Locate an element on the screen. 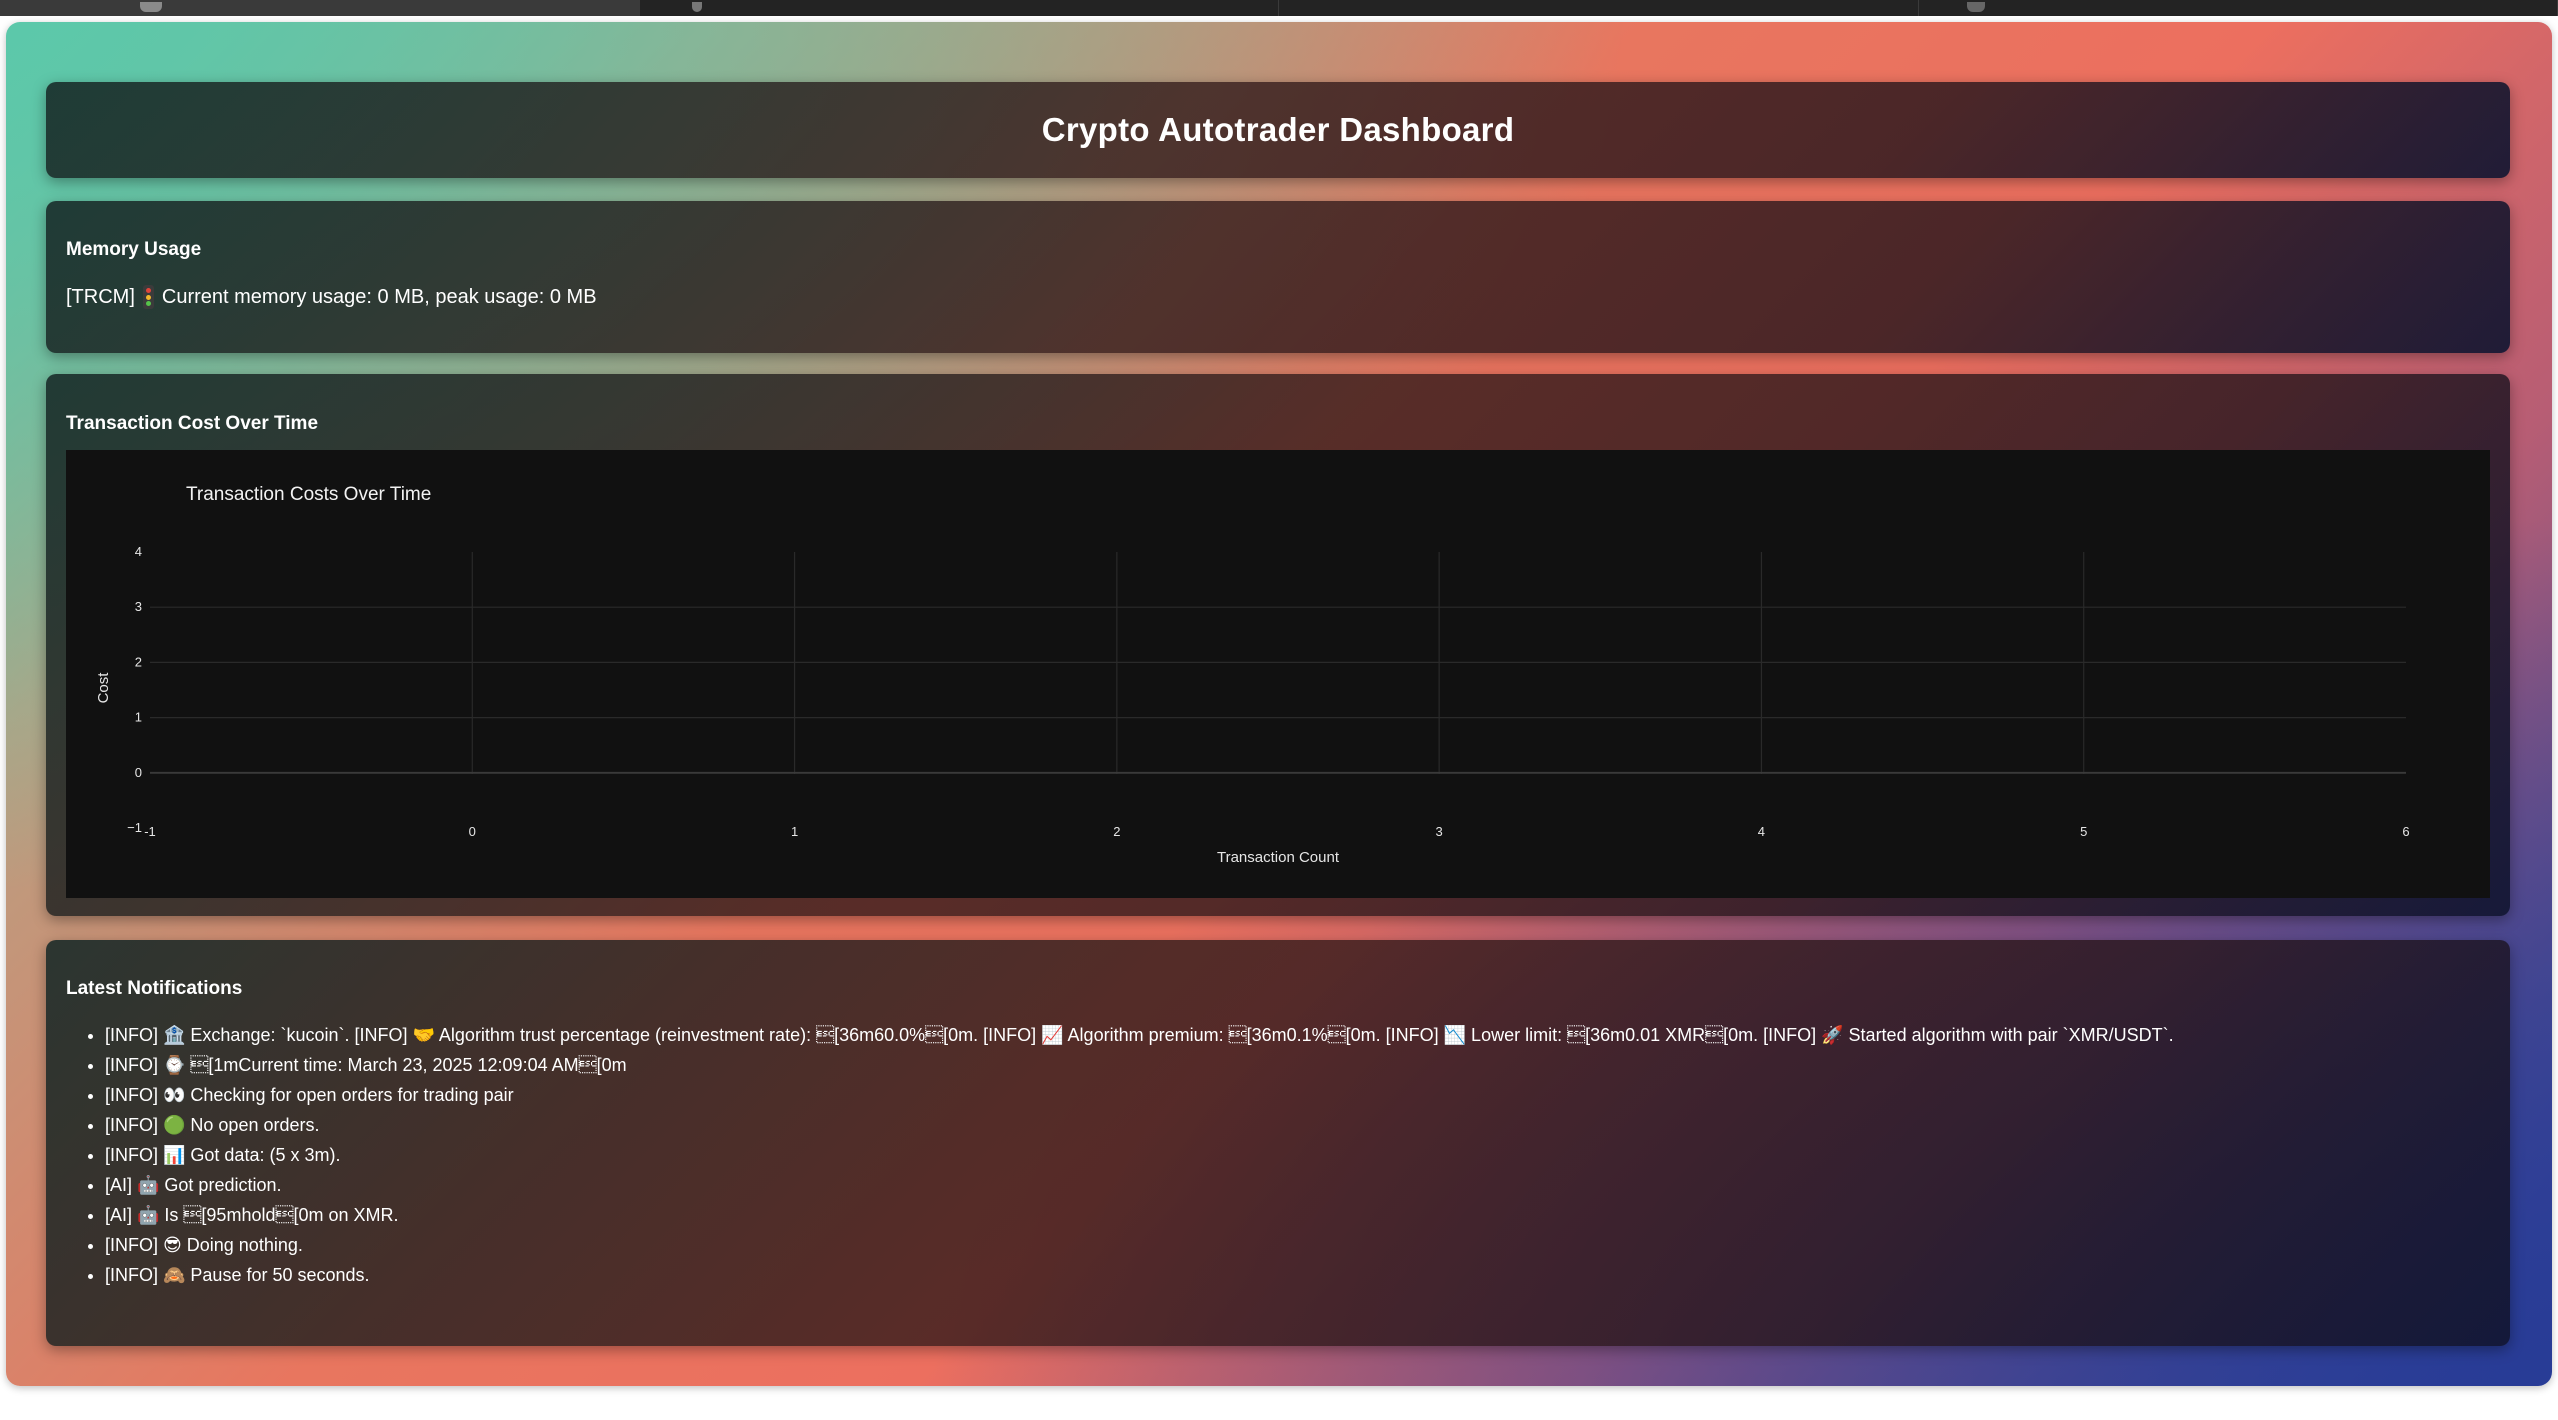 The height and width of the screenshot is (1420, 2558). notification-item: [INFO] 📊 Got data: (5 x 3m). is located at coordinates (1290, 1155).